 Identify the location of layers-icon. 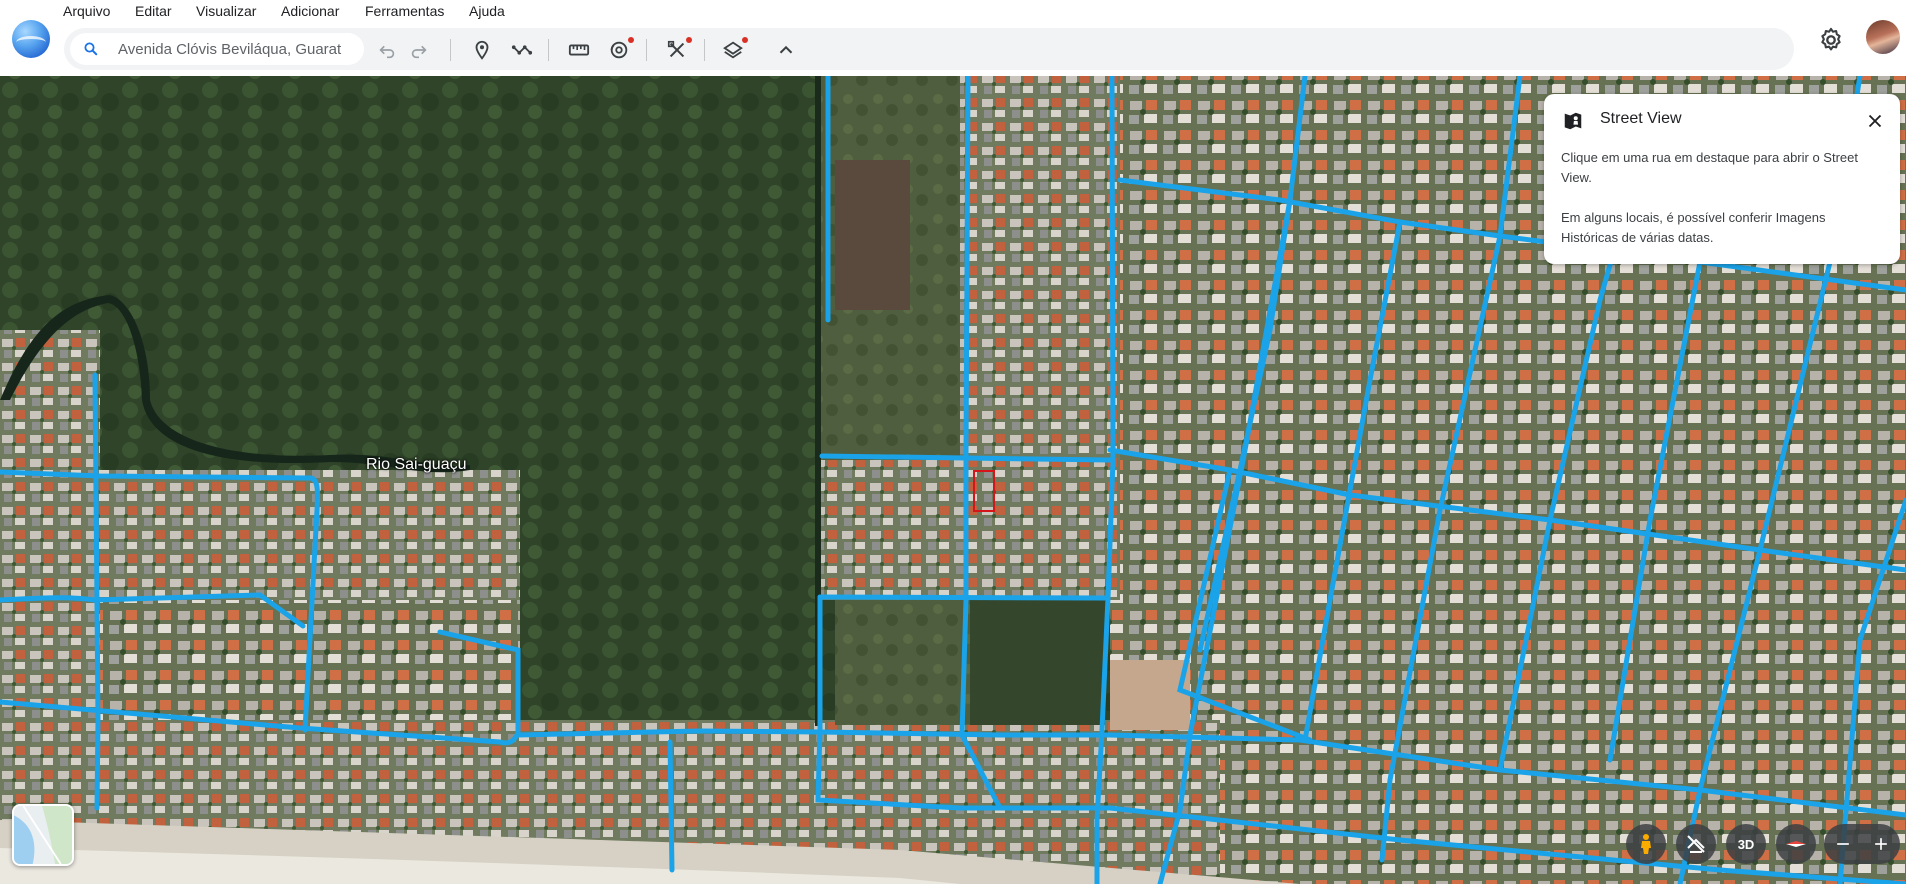
(733, 50).